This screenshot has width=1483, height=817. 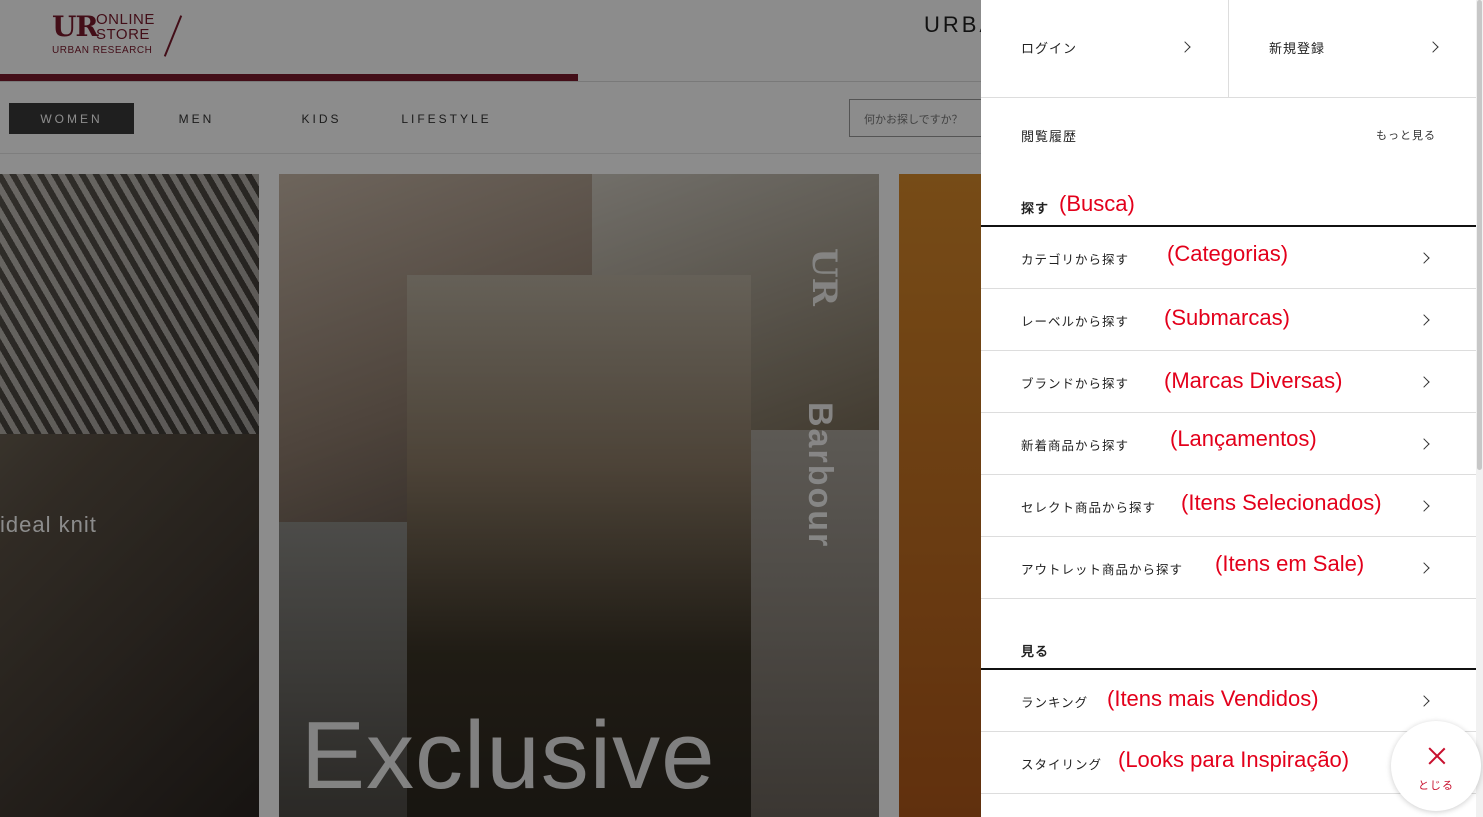 I want to click on menu-item-category: カテゴリから探す (Categorias), so click(x=1228, y=258).